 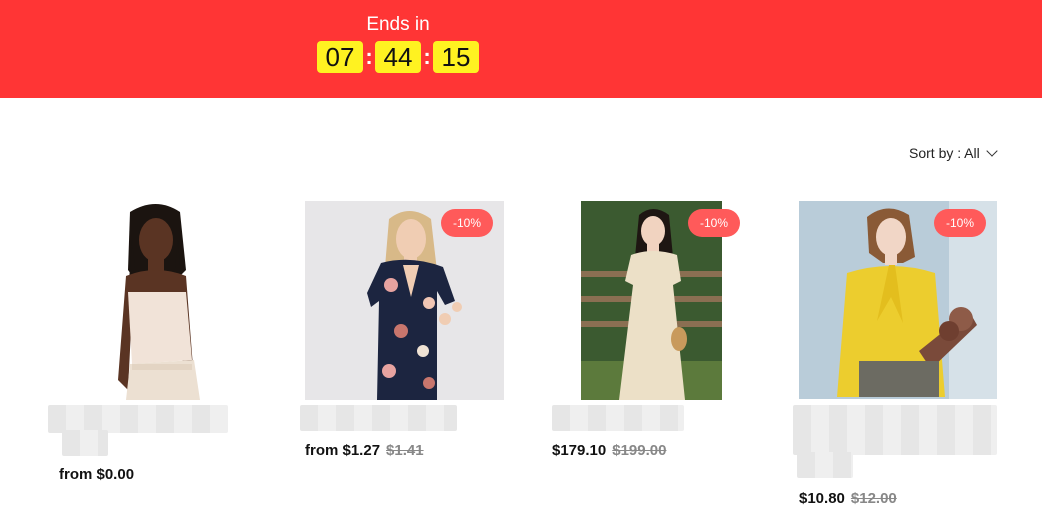 What do you see at coordinates (340, 57) in the screenshot?
I see `timer-hours: 07` at bounding box center [340, 57].